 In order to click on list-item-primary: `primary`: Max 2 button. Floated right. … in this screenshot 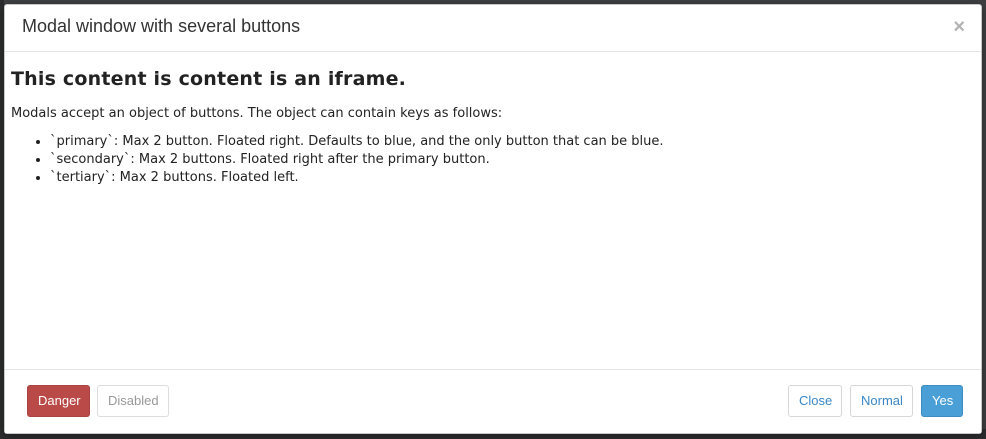, I will do `click(512, 142)`.